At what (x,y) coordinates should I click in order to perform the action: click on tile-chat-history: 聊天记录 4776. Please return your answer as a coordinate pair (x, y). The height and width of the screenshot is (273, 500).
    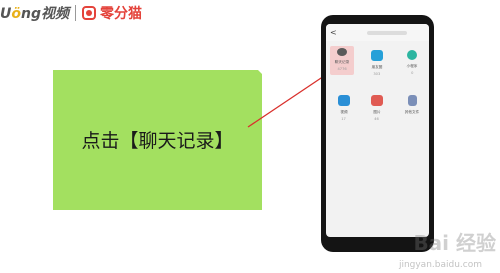
    Looking at the image, I should click on (342, 60).